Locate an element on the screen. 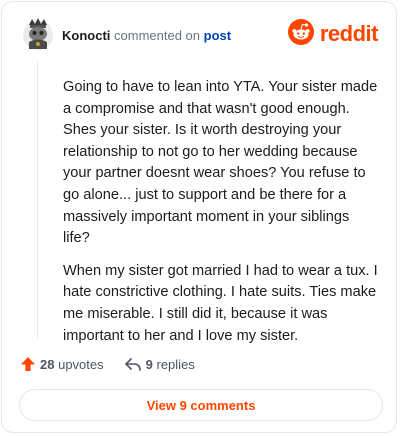 The image size is (400, 436). author-name: Konocti is located at coordinates (86, 35).